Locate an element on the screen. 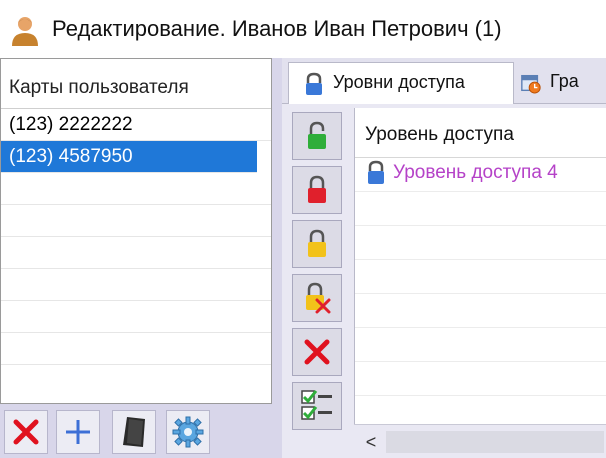 This screenshot has height=458, width=606. add-card-button is located at coordinates (78, 432).